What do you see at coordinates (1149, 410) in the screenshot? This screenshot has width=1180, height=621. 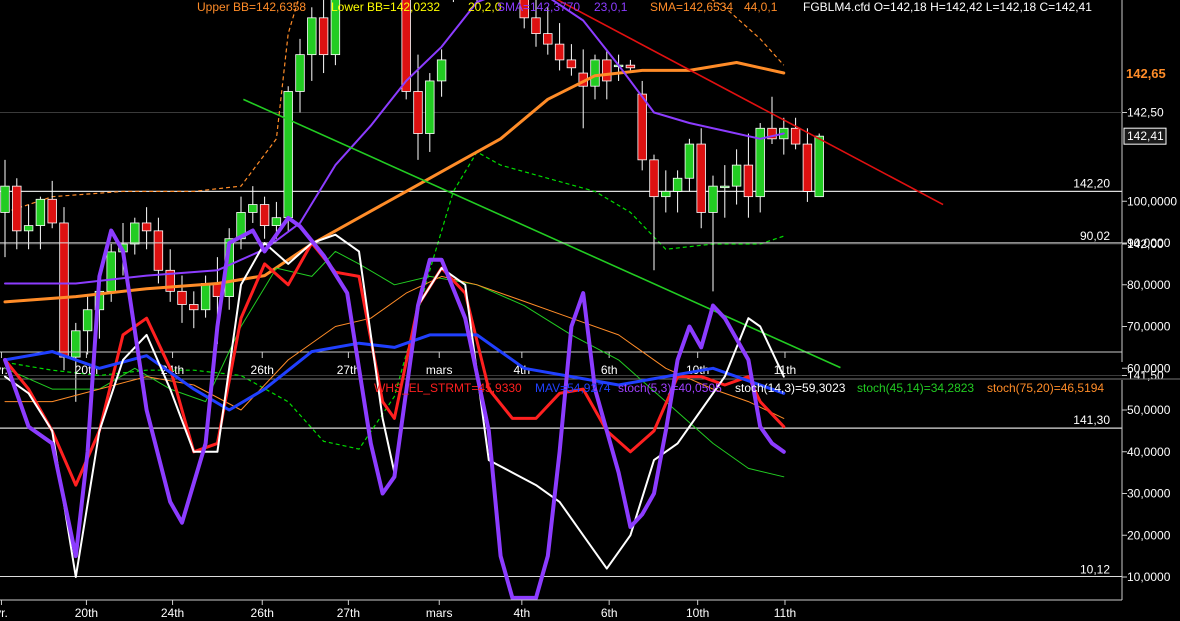 I see `y-tick-label: 50,0000` at bounding box center [1149, 410].